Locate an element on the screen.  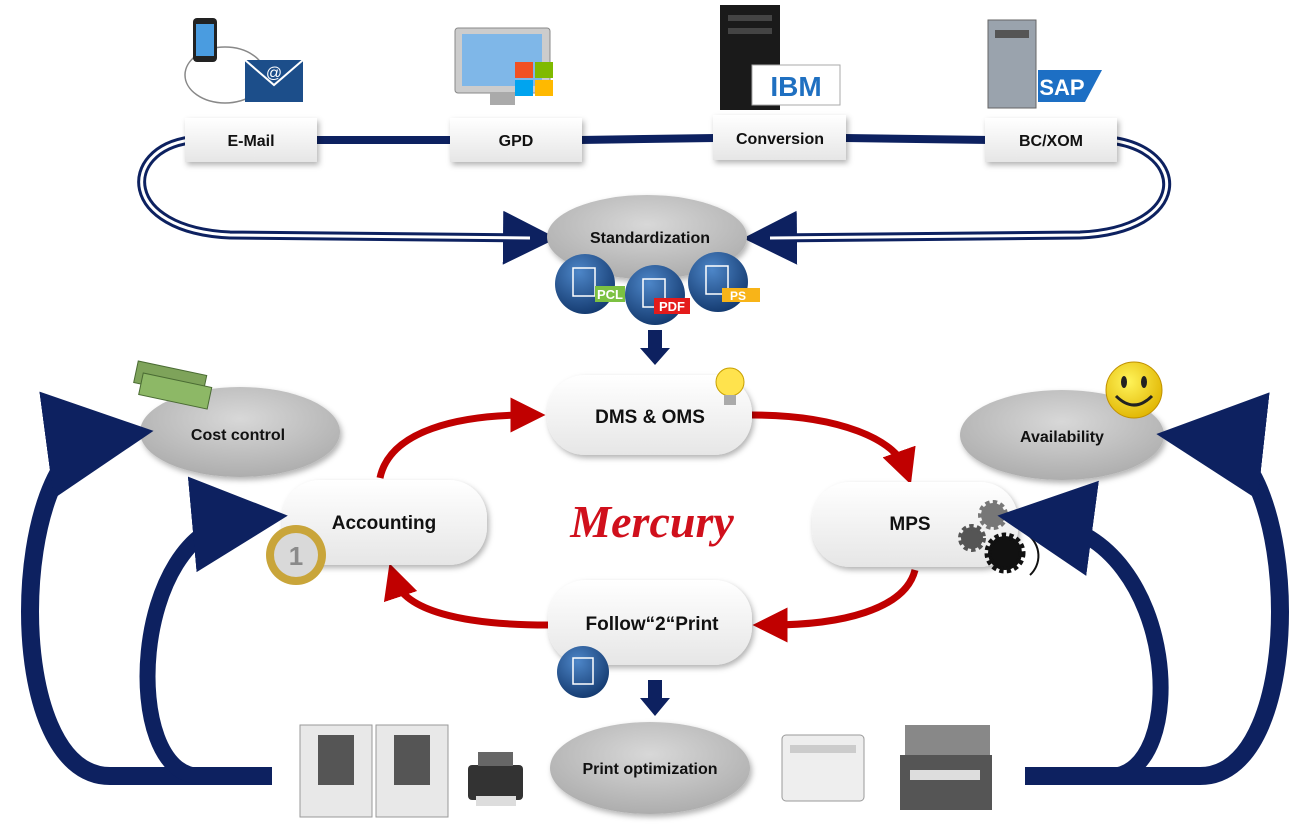
svg-text: SAP is located at coordinates (1061, 87).